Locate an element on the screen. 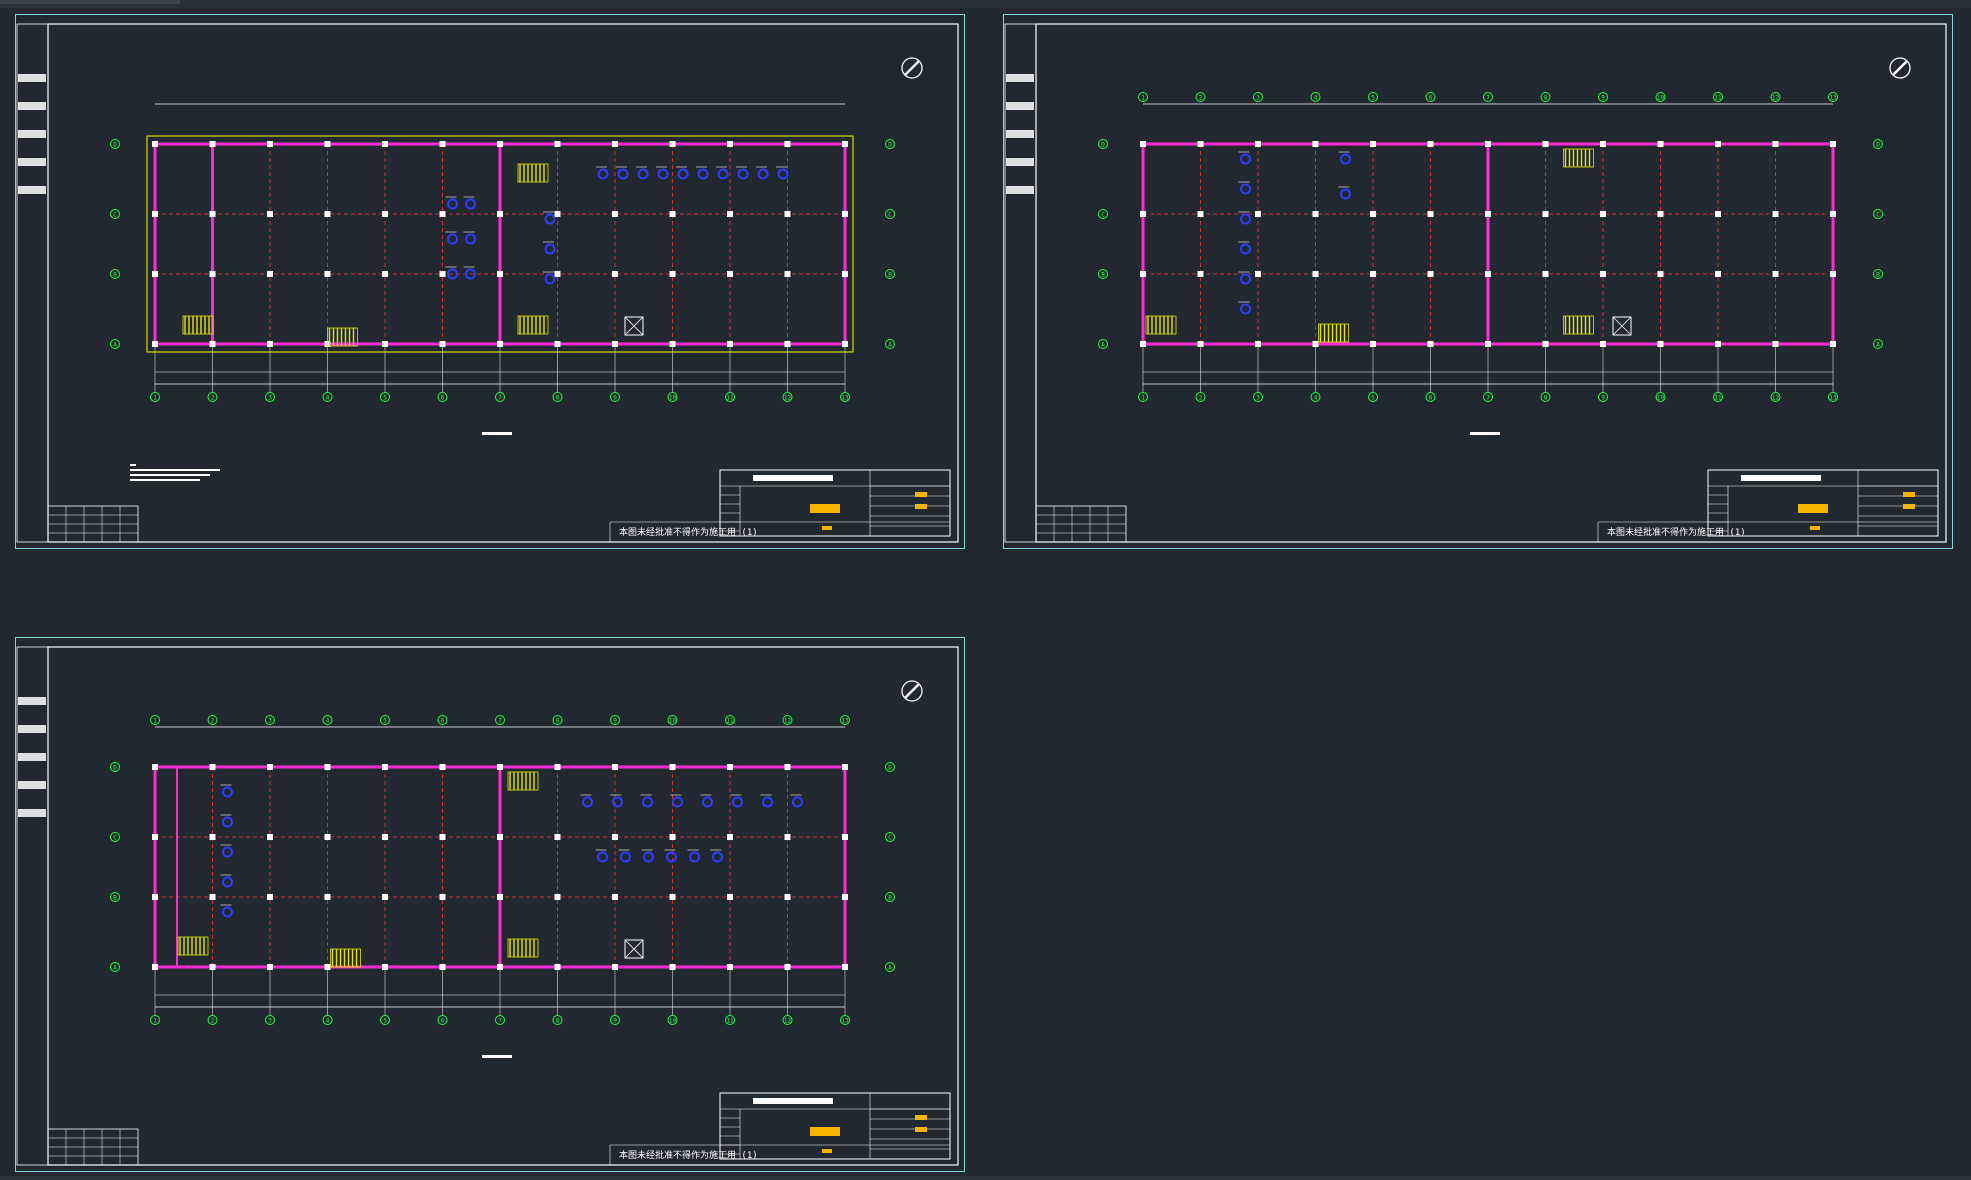 The width and height of the screenshot is (1971, 1180). grid-bubble-label: 8 is located at coordinates (1546, 98).